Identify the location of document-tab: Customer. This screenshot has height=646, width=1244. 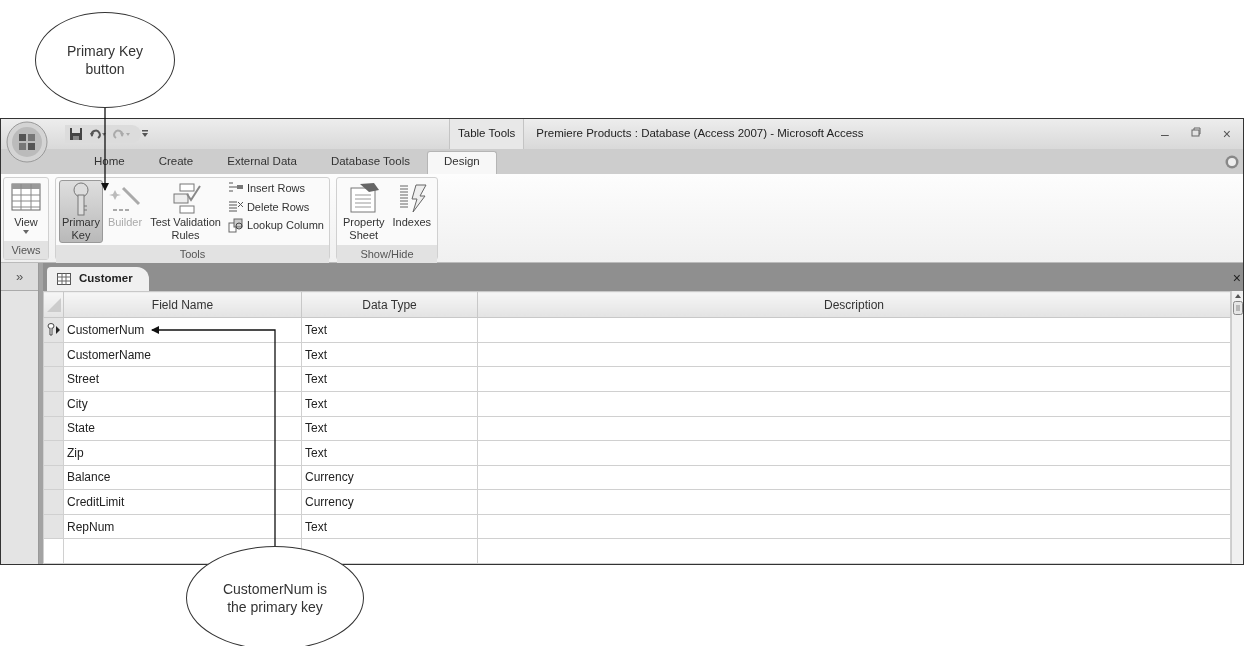
(98, 279).